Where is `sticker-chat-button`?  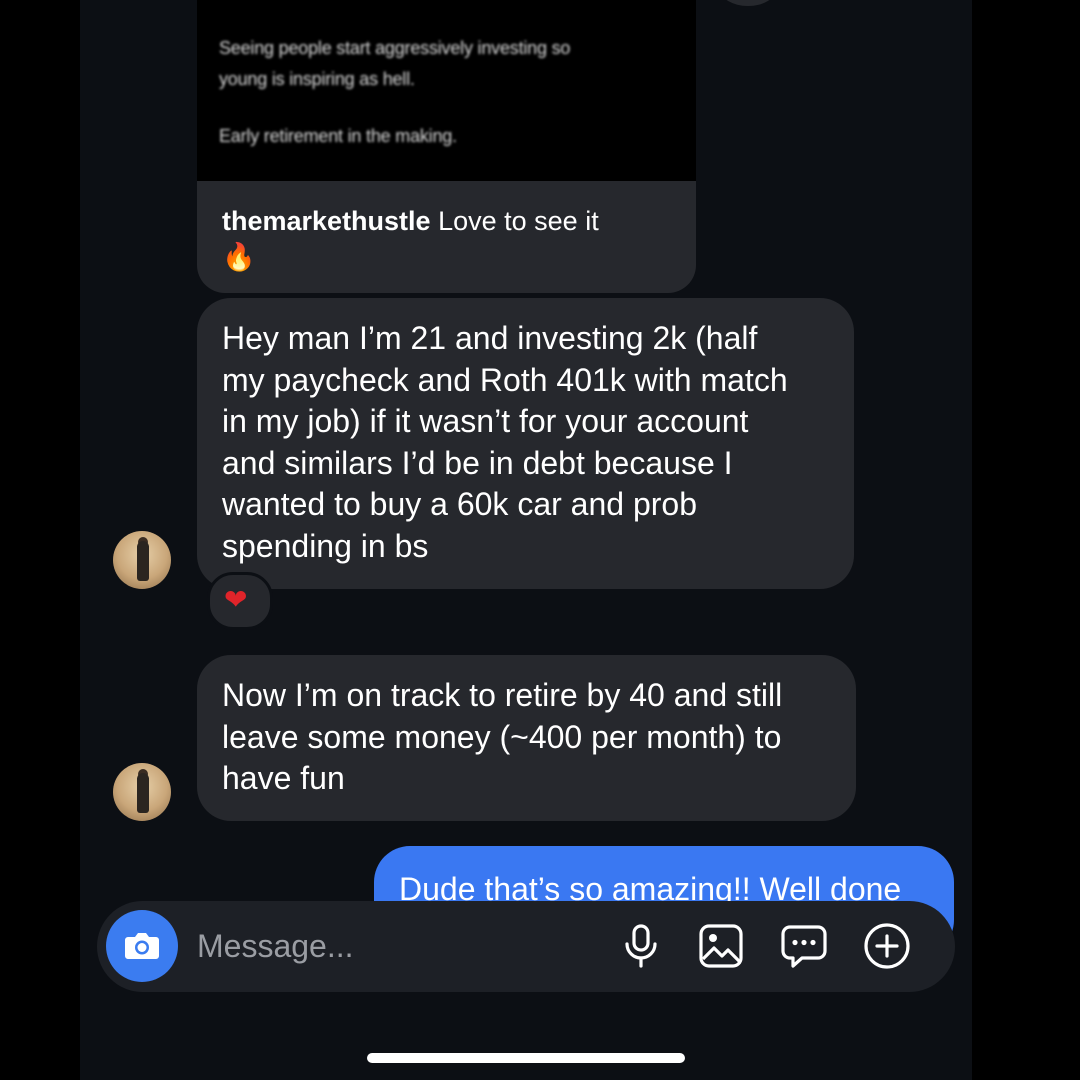
sticker-chat-button is located at coordinates (803, 946).